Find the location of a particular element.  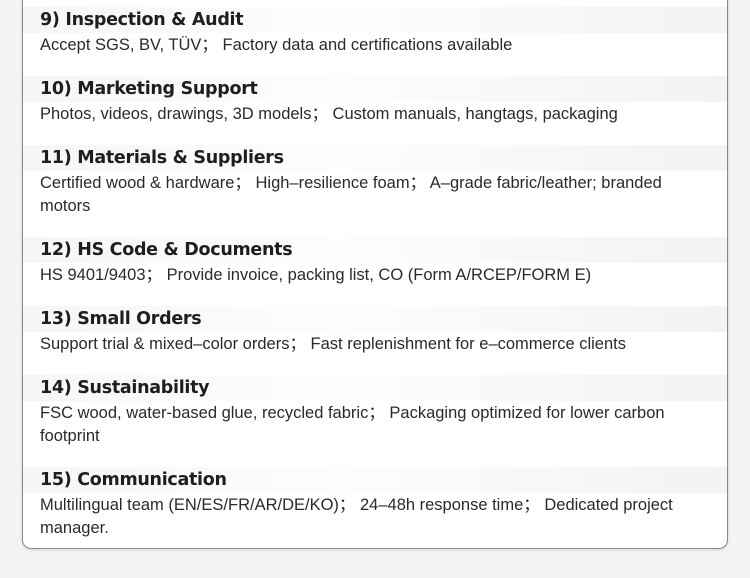

section-title: 10) Marketing Support is located at coordinates (149, 89).